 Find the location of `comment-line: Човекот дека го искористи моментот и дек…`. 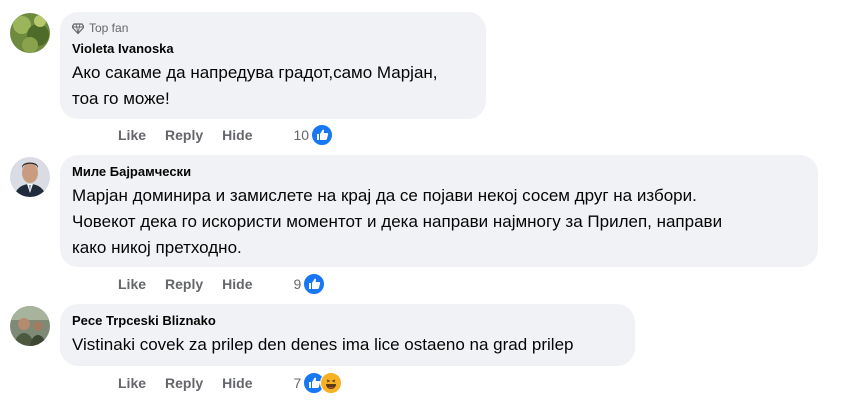

comment-line: Човекот дека го искористи моментот и дек… is located at coordinates (397, 221).